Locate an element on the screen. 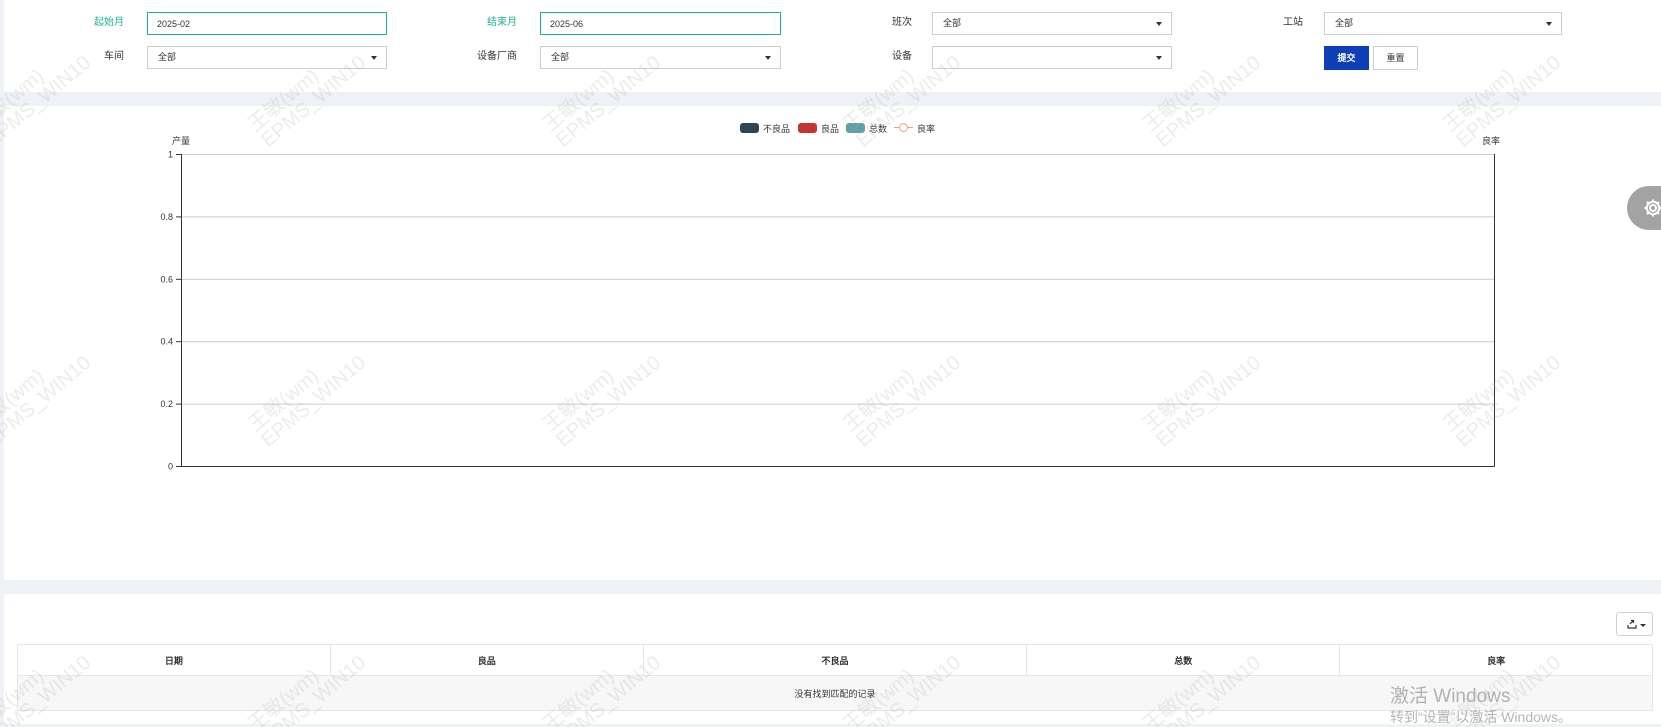 The width and height of the screenshot is (1661, 727). table-row-empty: 没有找到匹配的记录 is located at coordinates (835, 693).